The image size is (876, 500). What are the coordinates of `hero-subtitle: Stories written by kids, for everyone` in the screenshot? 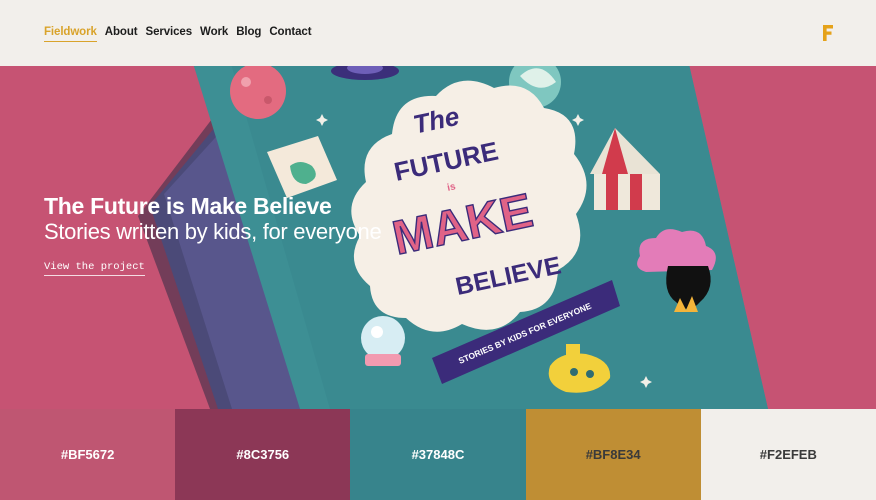 It's located at (213, 231).